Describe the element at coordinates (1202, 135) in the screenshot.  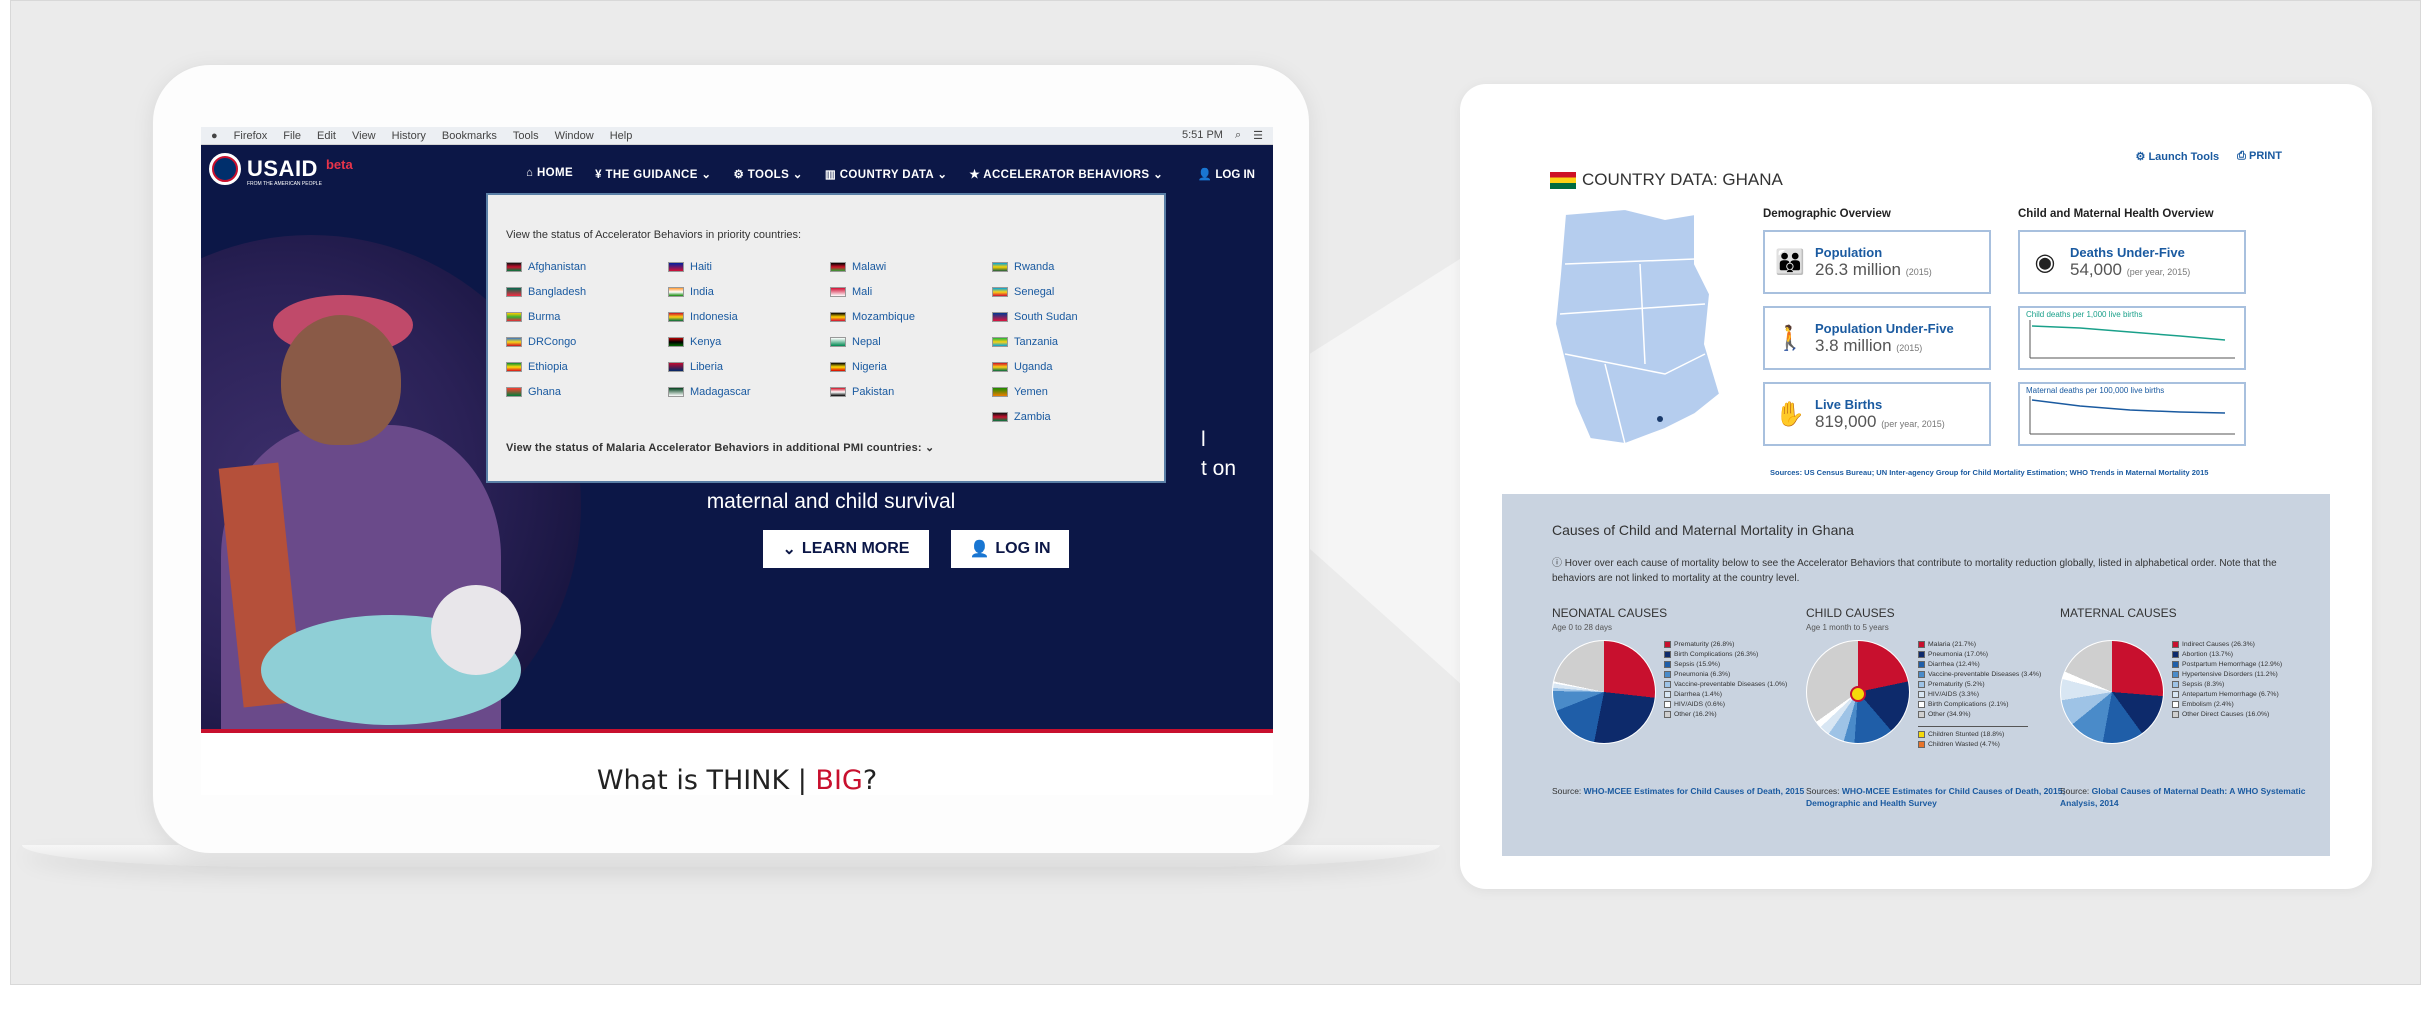
I see `menubar-clock: 5:51 PM` at that location.